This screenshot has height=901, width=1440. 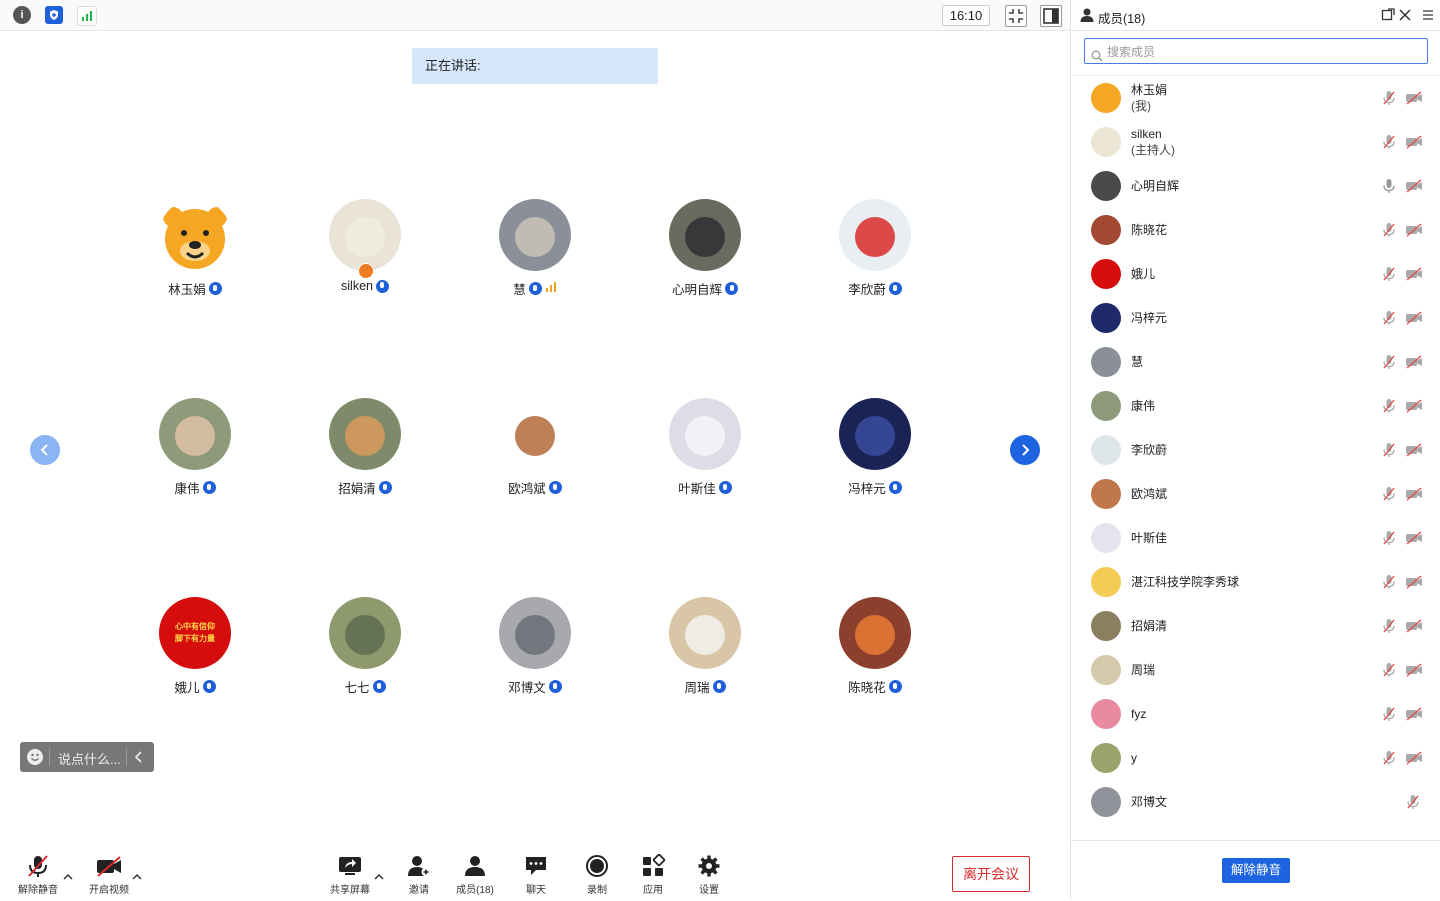 What do you see at coordinates (1255, 626) in the screenshot?
I see `member-row: 招娟清` at bounding box center [1255, 626].